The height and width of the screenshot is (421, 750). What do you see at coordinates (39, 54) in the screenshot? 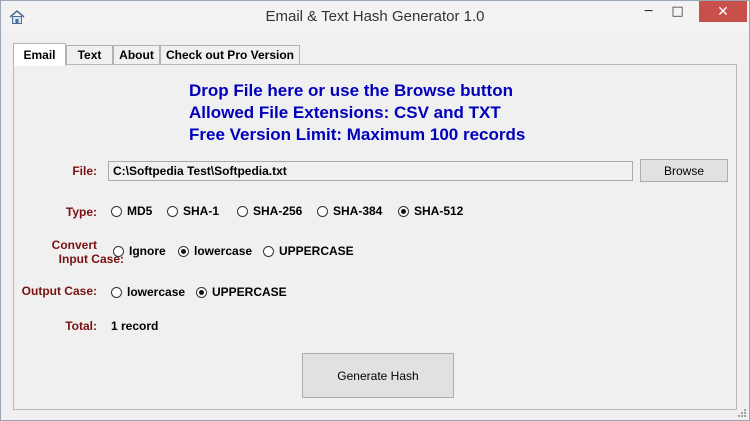
I see `tab-email: Email` at bounding box center [39, 54].